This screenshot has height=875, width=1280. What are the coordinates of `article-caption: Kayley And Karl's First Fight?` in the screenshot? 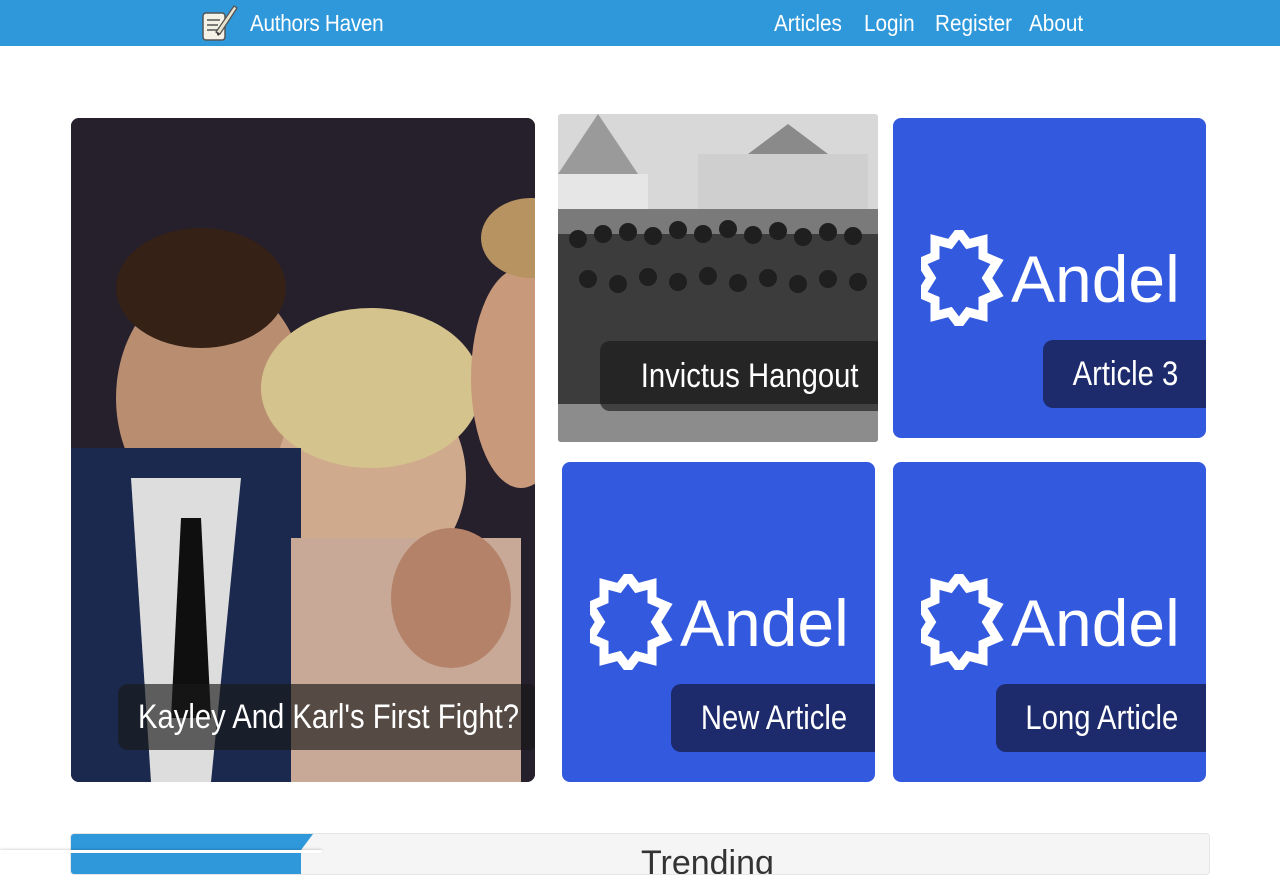 It's located at (326, 717).